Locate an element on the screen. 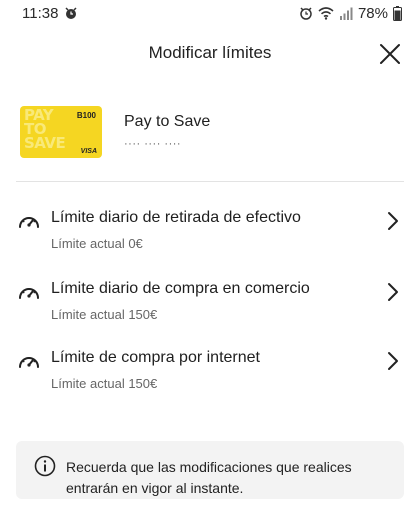 The width and height of the screenshot is (420, 508). battery-percent: 78% is located at coordinates (372, 13).